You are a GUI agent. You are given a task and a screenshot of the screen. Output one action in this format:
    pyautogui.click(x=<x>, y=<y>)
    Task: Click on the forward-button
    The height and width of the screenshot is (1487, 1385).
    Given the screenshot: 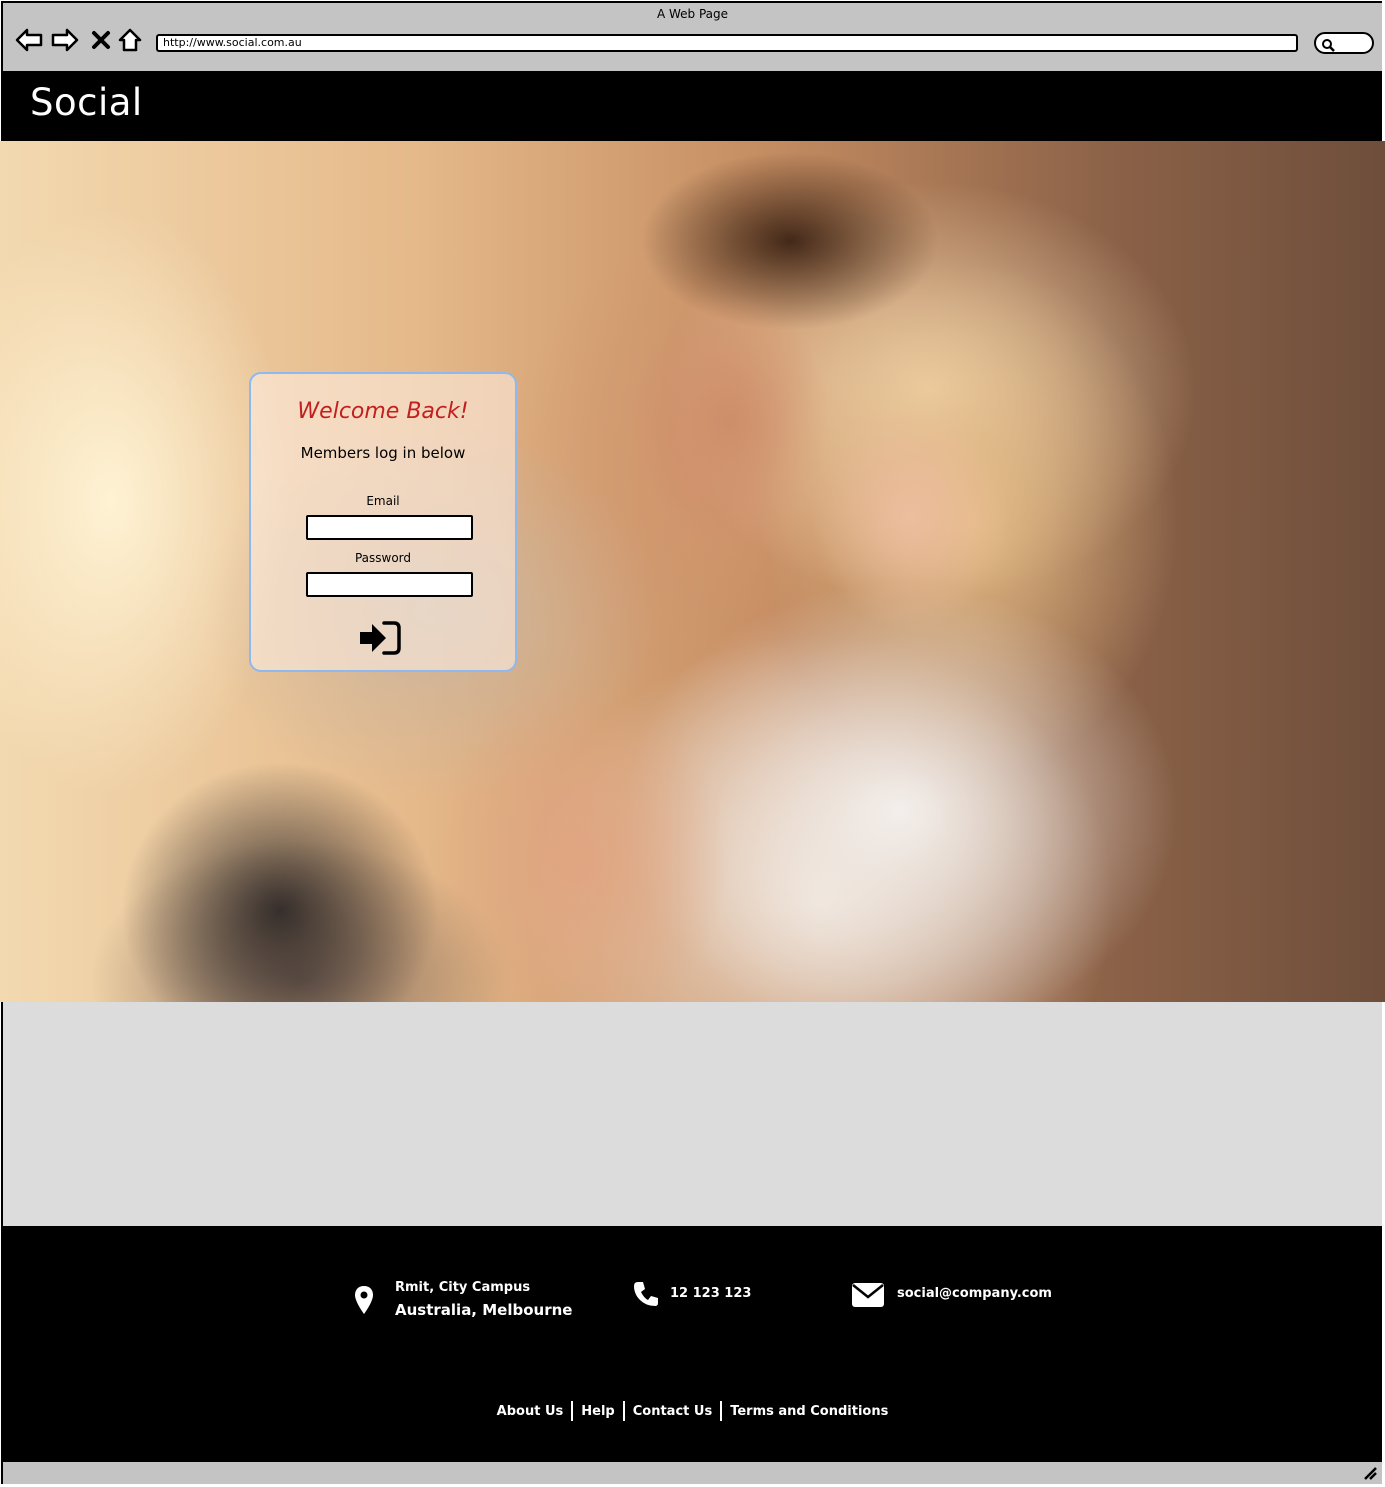 What is the action you would take?
    pyautogui.click(x=65, y=40)
    